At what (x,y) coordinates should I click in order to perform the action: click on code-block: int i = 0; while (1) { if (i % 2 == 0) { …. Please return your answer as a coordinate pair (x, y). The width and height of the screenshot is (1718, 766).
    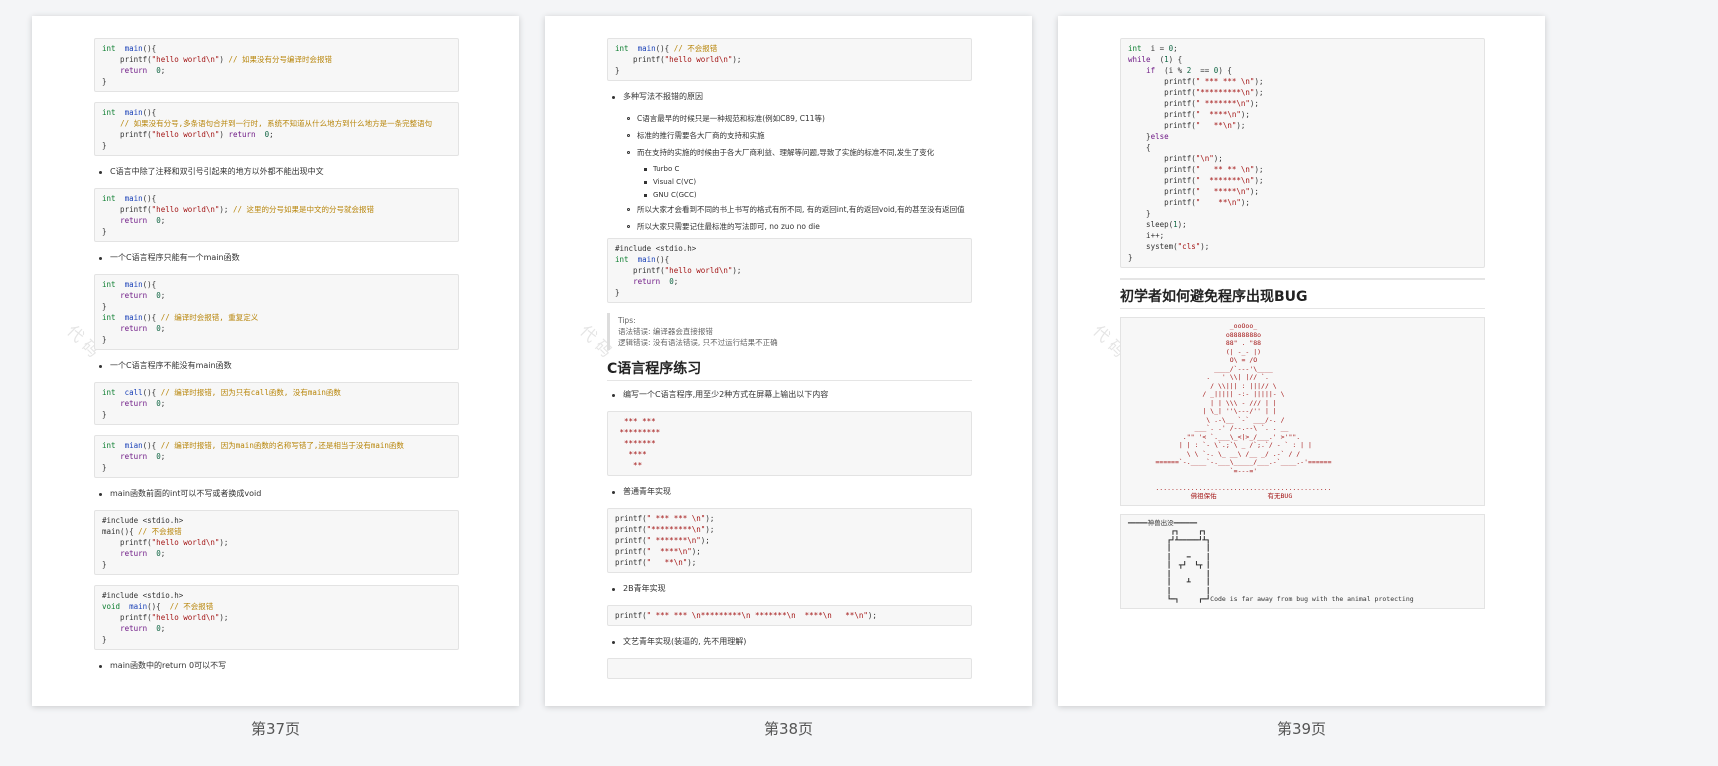
    Looking at the image, I should click on (1302, 153).